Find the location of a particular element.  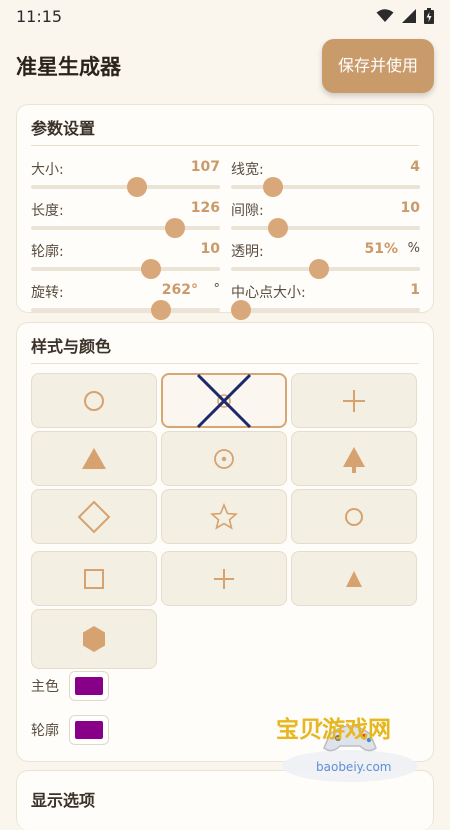

status-icons is located at coordinates (405, 16).